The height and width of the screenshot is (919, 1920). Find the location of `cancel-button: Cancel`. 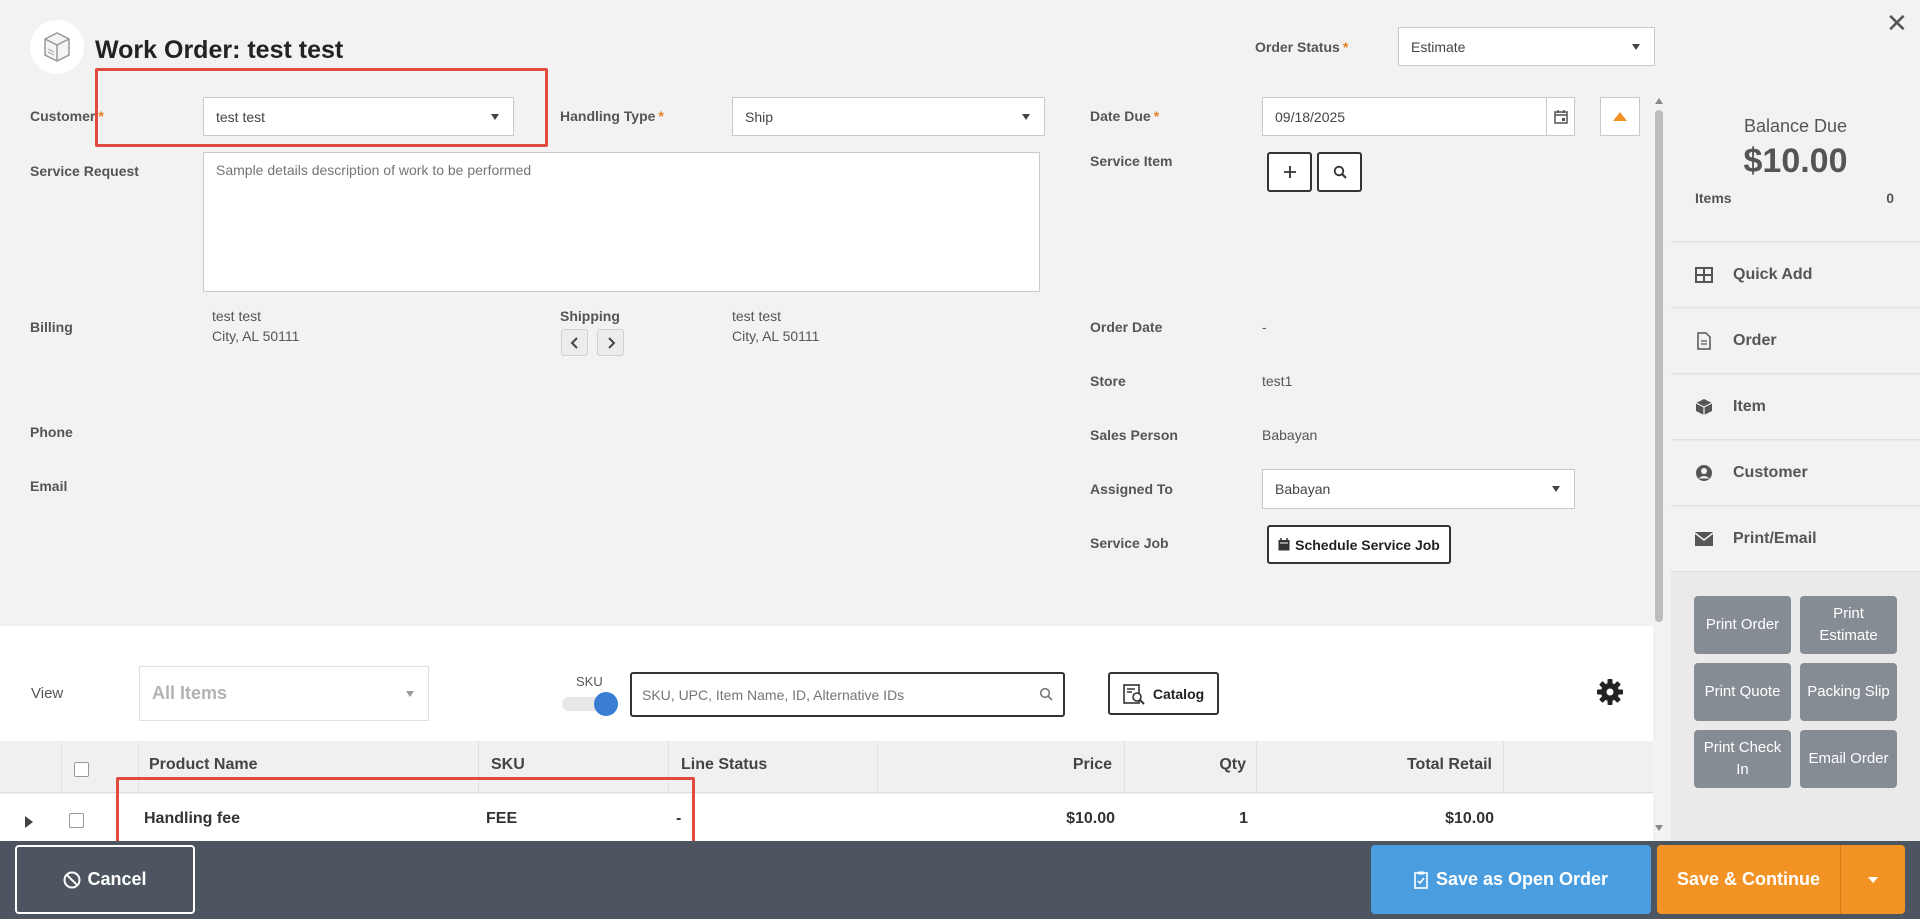

cancel-button: Cancel is located at coordinates (105, 879).